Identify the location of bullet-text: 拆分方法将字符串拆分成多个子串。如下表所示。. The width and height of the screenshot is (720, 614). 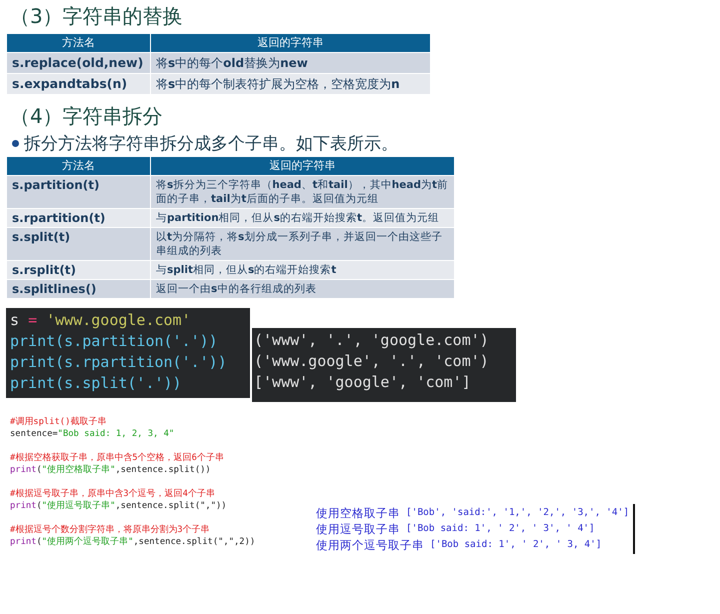
(211, 144).